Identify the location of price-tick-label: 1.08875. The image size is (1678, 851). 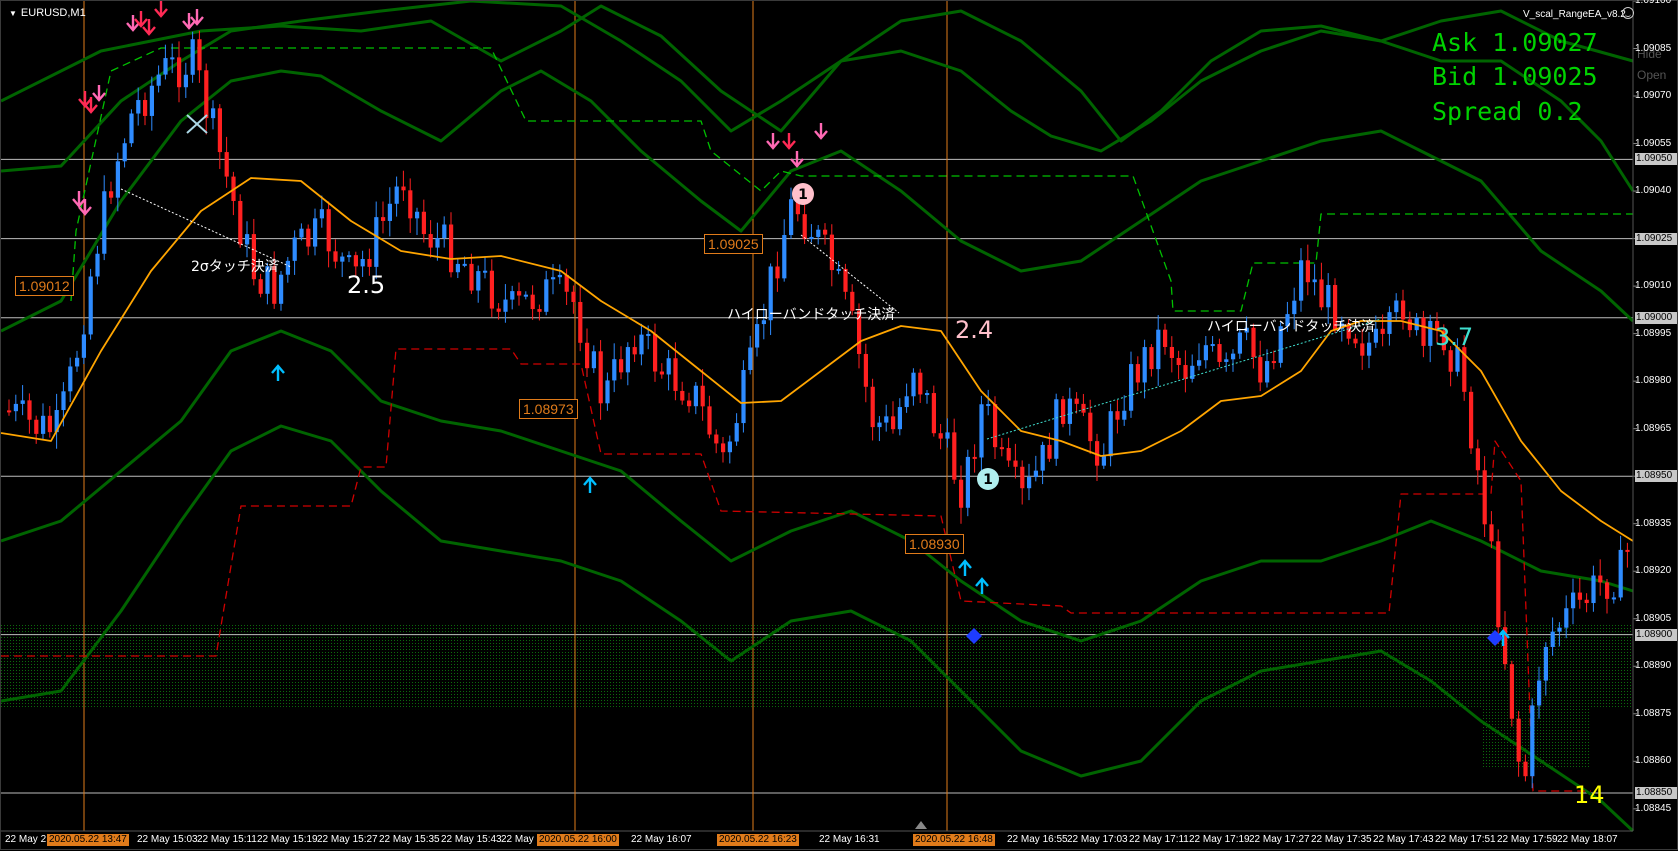
(1653, 713).